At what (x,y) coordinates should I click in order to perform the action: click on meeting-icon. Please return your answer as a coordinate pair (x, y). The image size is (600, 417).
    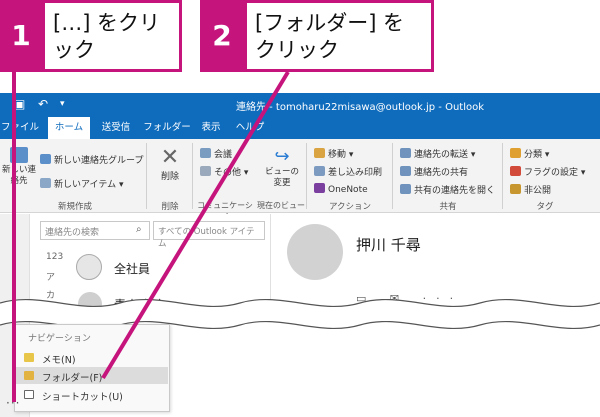
    Looking at the image, I should click on (205, 153).